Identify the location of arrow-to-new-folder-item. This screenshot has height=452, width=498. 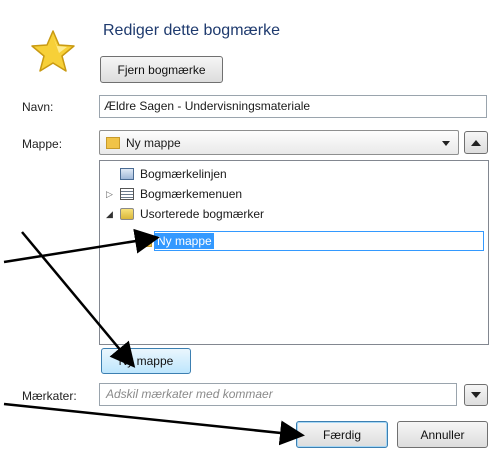
(81, 246).